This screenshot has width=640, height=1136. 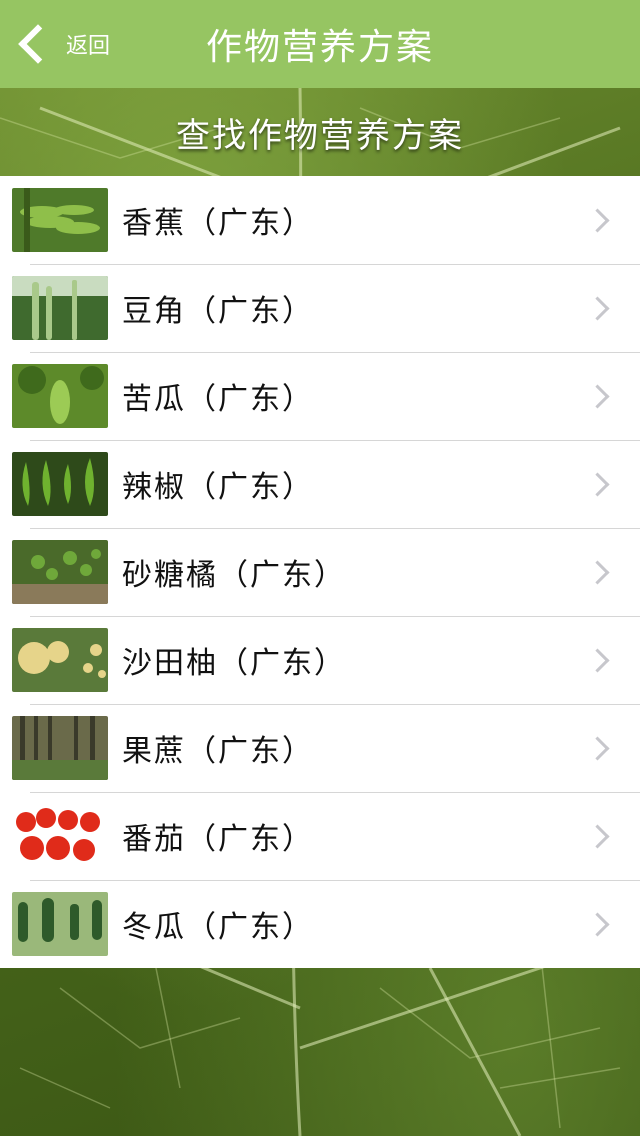 What do you see at coordinates (320, 220) in the screenshot?
I see `list-item-banana: 香蕉（广东）` at bounding box center [320, 220].